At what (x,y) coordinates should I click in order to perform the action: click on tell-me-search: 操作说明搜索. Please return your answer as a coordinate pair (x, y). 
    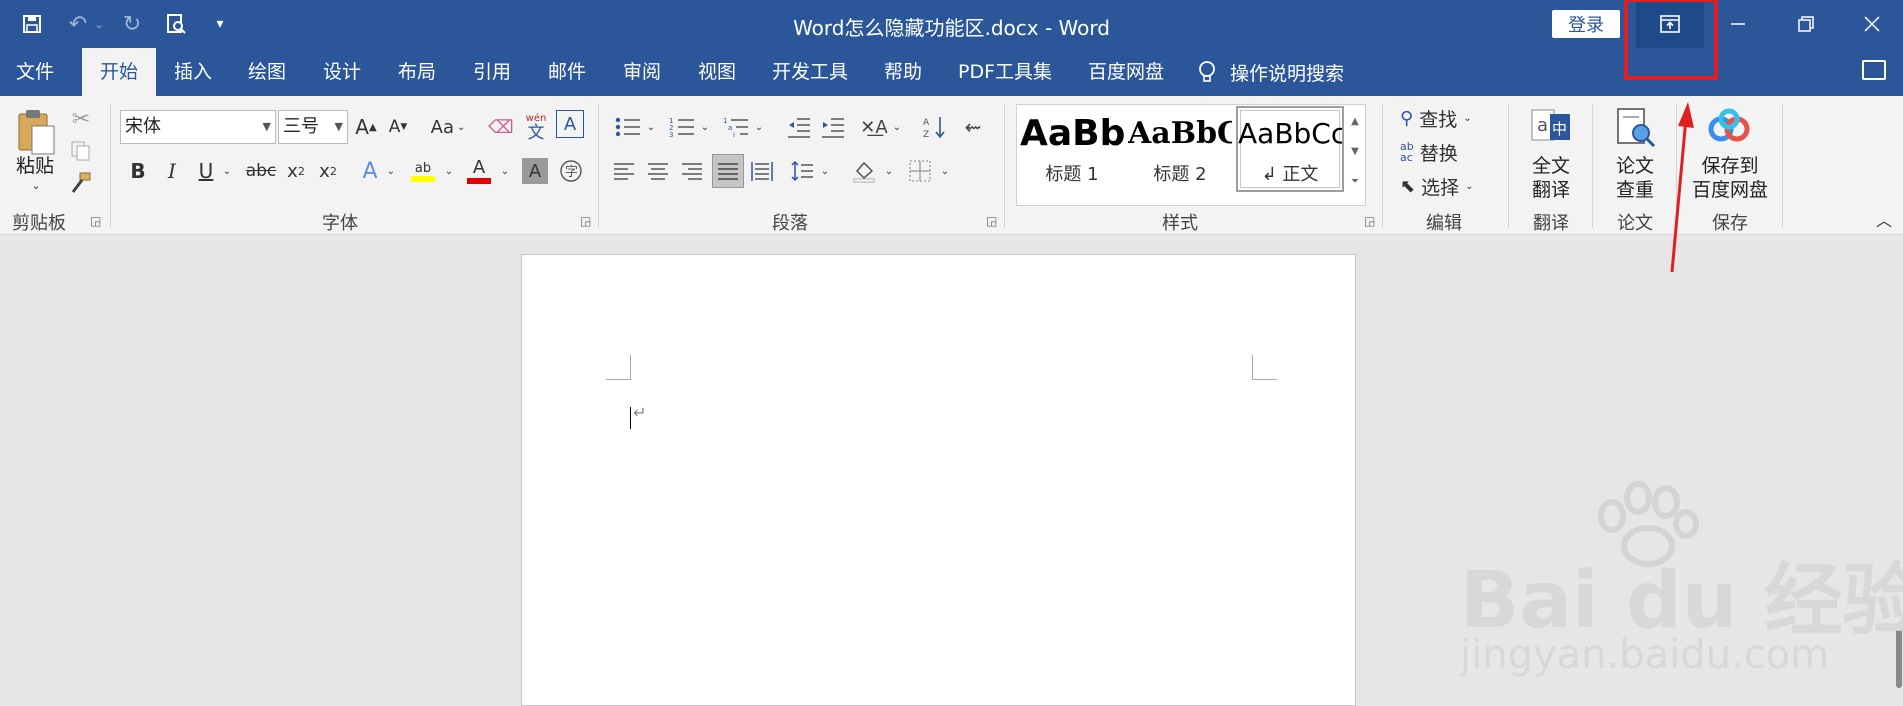
    Looking at the image, I should click on (1271, 72).